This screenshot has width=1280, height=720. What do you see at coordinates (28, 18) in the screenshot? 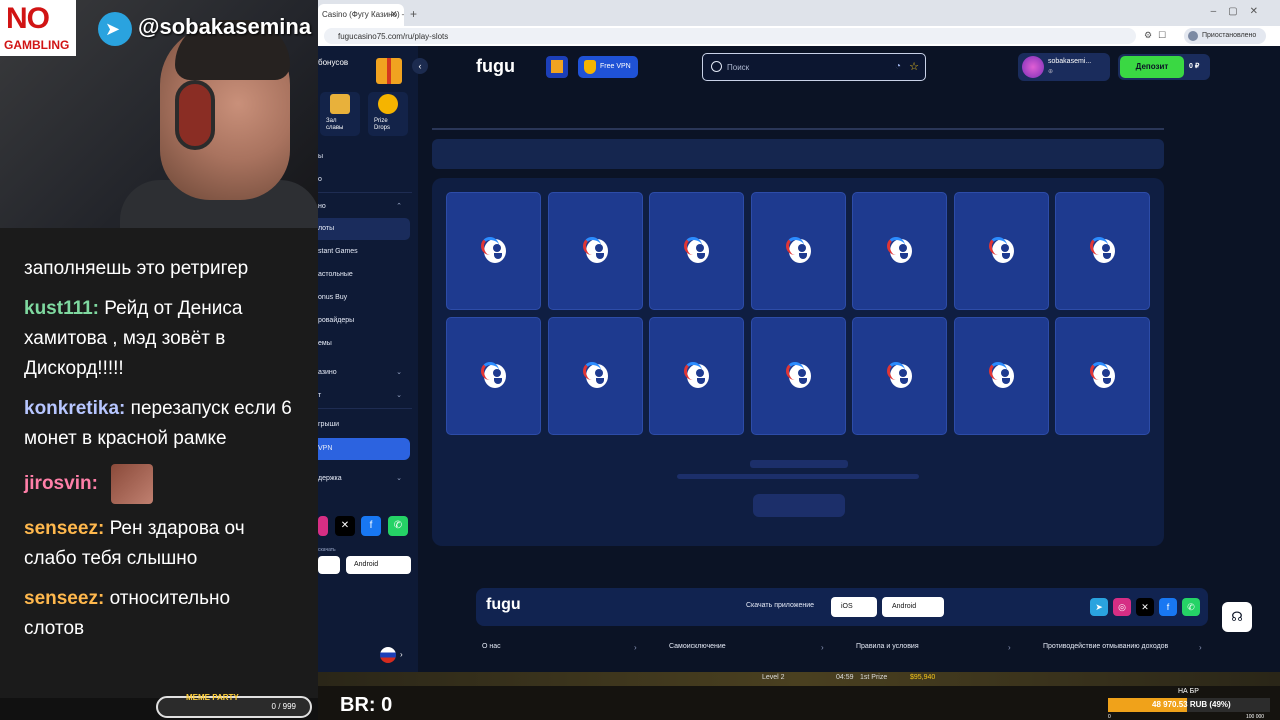
I see `badge-no-text: NO` at bounding box center [28, 18].